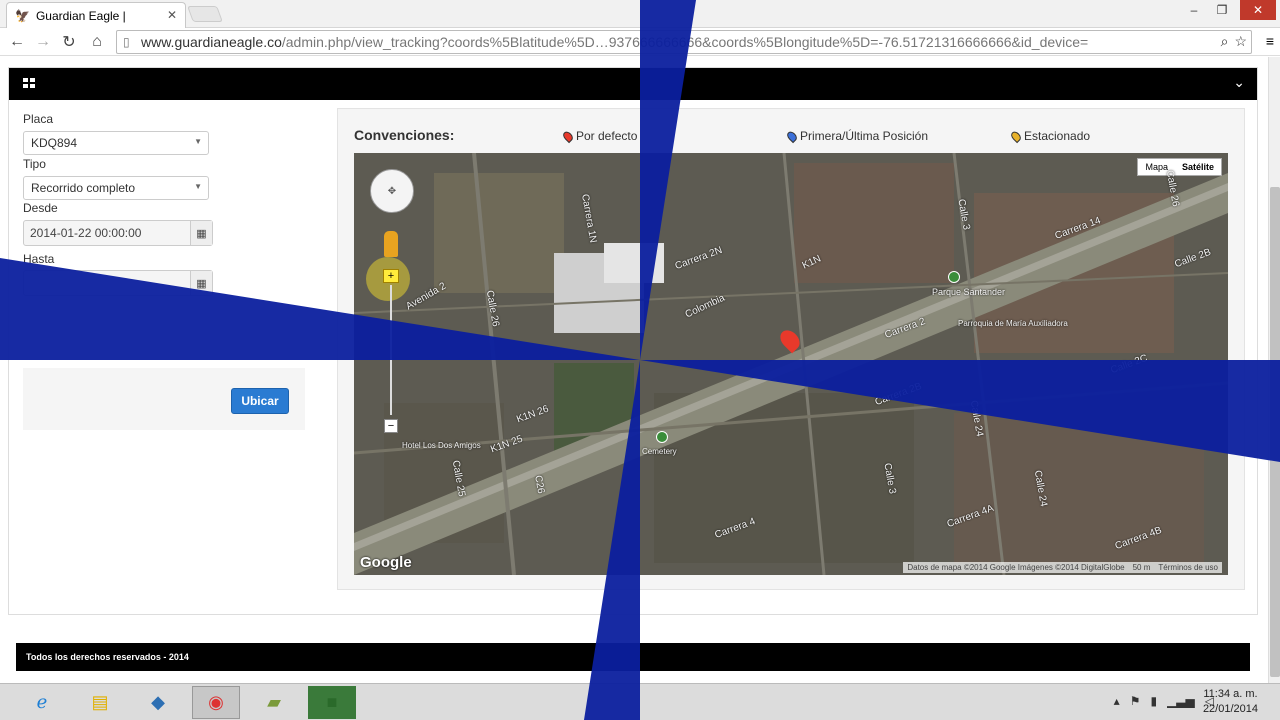 The image size is (1280, 720). What do you see at coordinates (391, 350) in the screenshot?
I see `zoom-slider` at bounding box center [391, 350].